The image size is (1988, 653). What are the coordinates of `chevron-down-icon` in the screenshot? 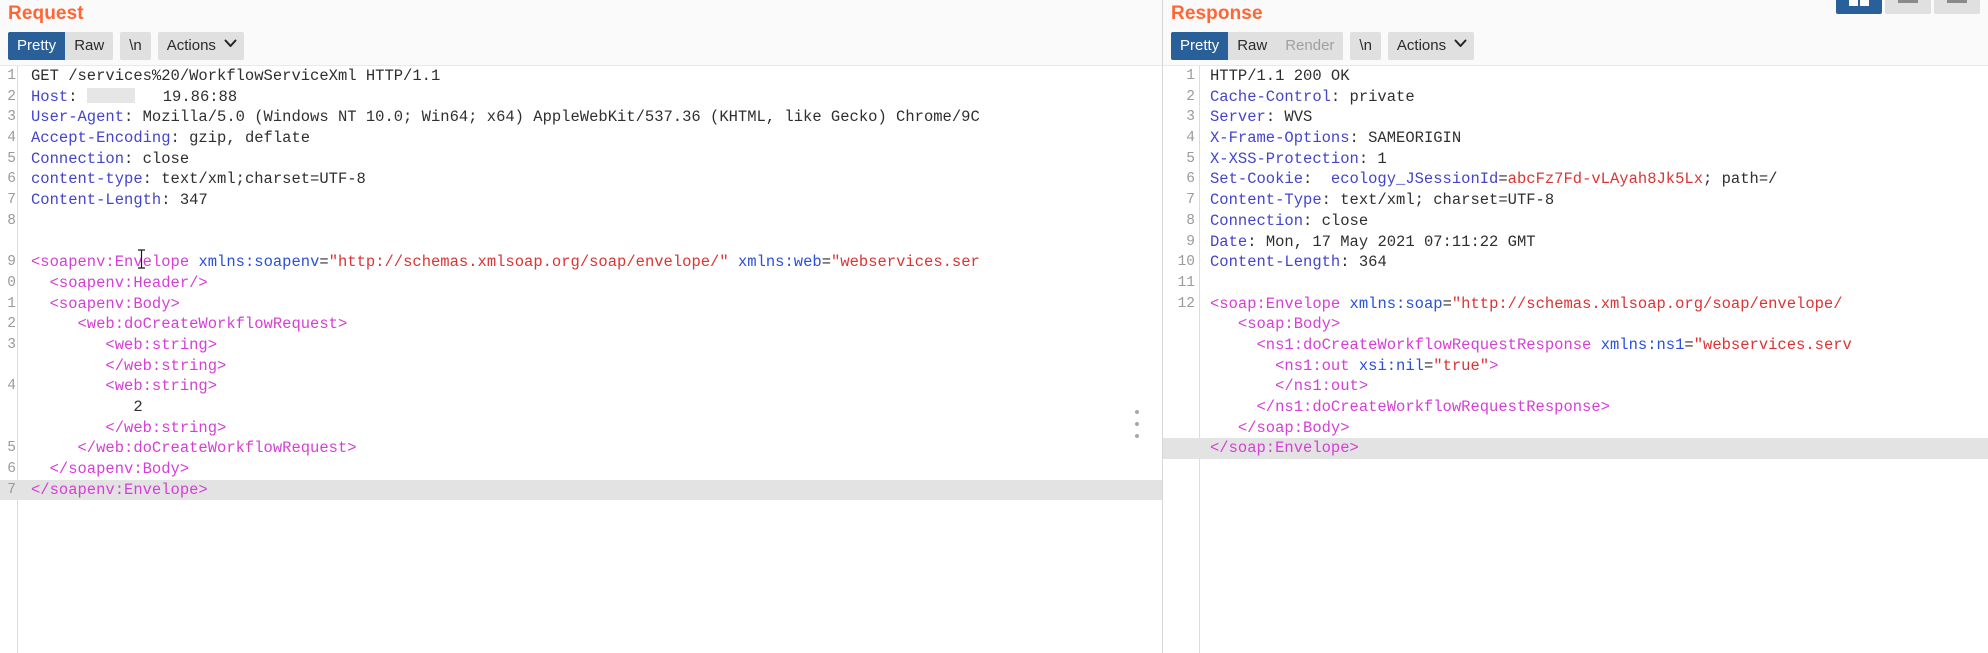 It's located at (230, 44).